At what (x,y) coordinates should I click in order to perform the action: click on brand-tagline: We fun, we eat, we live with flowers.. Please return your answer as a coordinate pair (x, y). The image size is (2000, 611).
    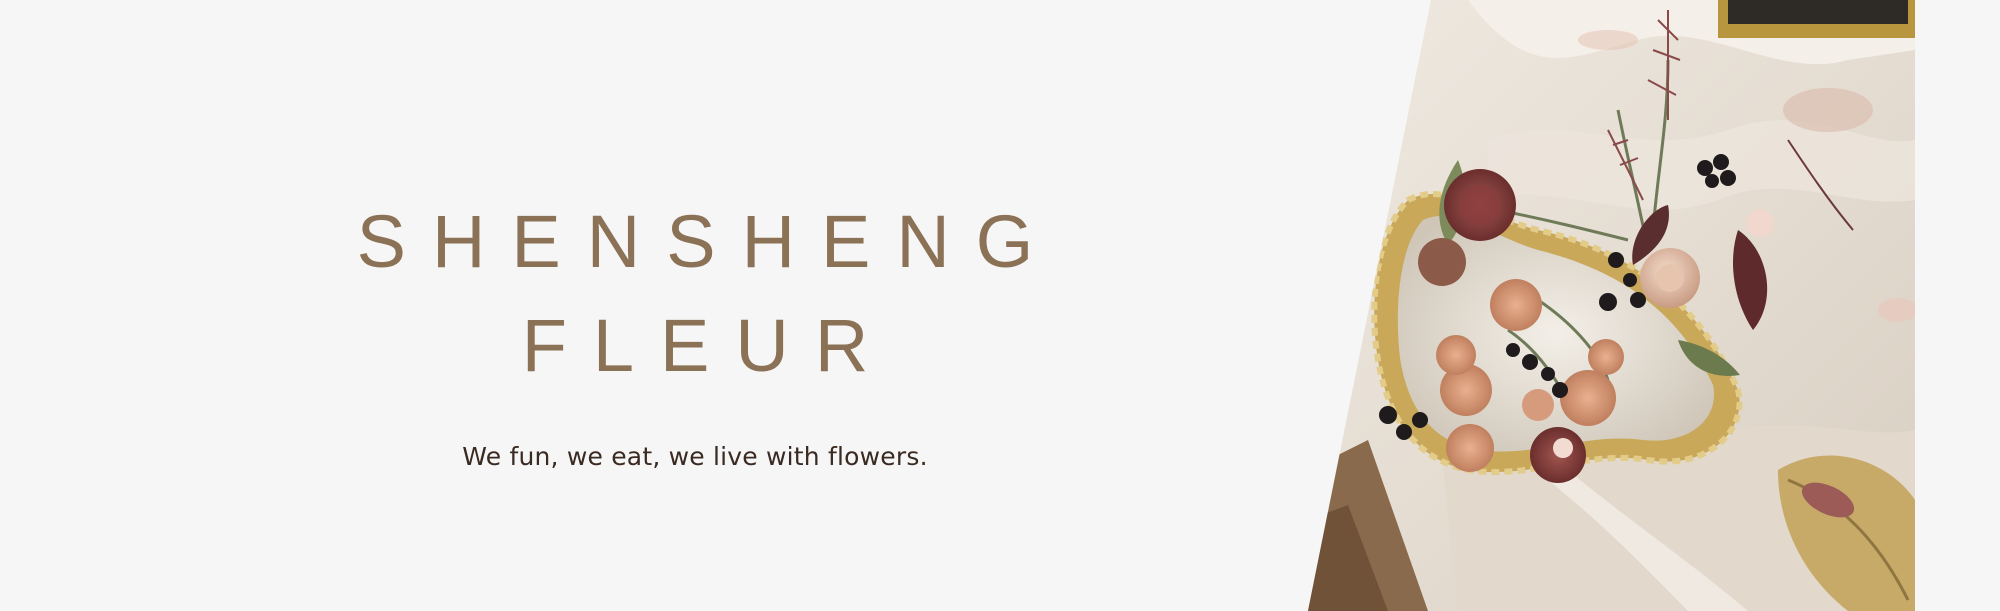
    Looking at the image, I should click on (695, 456).